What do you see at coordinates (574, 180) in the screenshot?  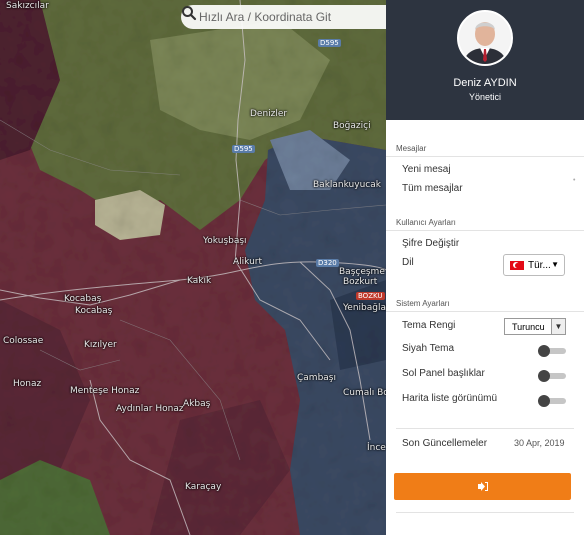 I see `messages-scroll-indicator: •` at bounding box center [574, 180].